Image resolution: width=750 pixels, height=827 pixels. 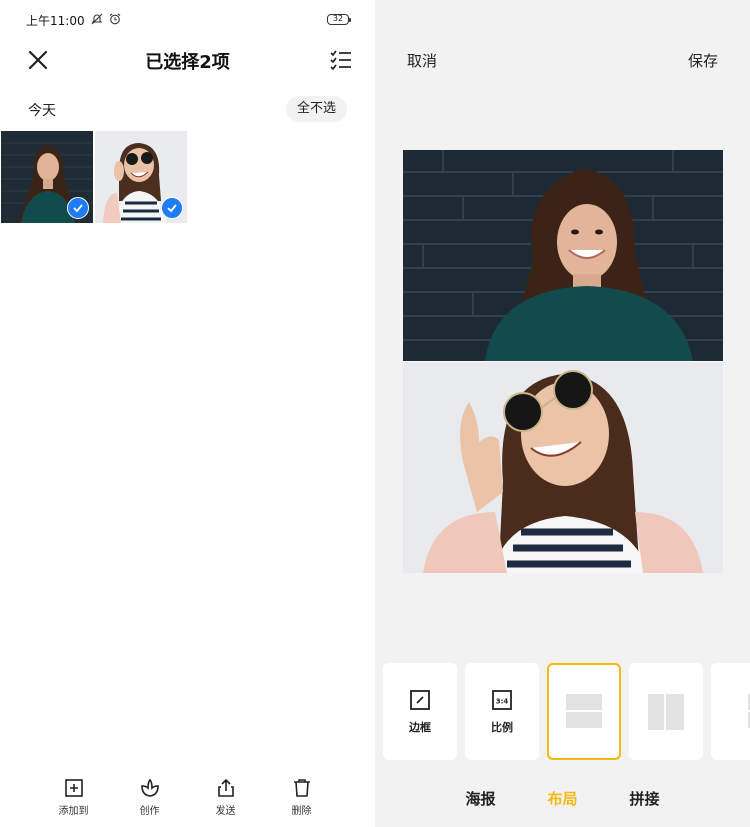 What do you see at coordinates (480, 798) in the screenshot?
I see `tab-poster: 海报` at bounding box center [480, 798].